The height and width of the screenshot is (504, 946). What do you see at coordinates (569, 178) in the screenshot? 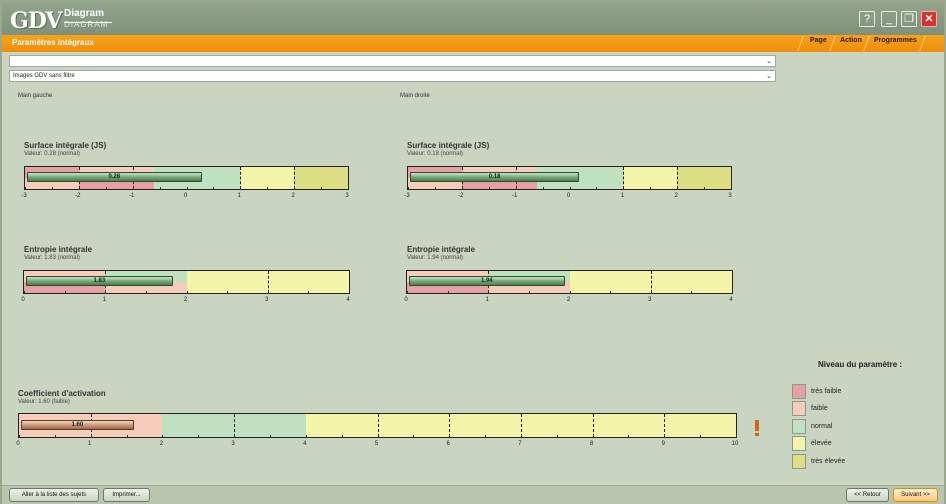
I see `surface-right-gauge: 0.18` at bounding box center [569, 178].